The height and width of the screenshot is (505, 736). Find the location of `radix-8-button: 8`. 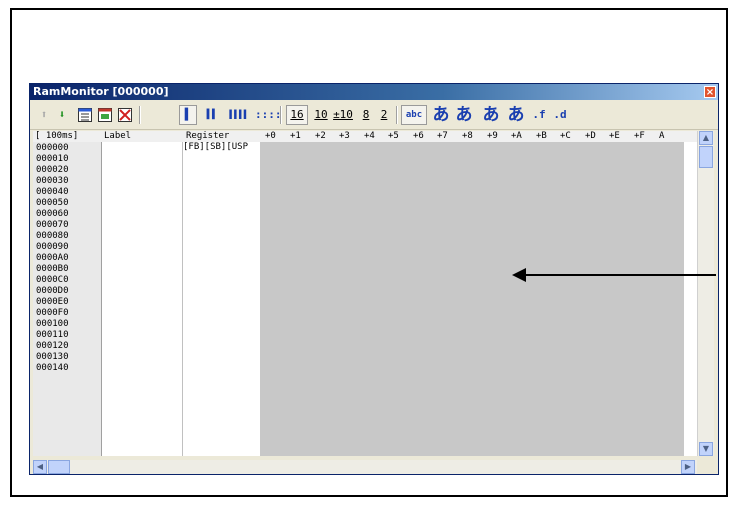

radix-8-button: 8 is located at coordinates (366, 115).